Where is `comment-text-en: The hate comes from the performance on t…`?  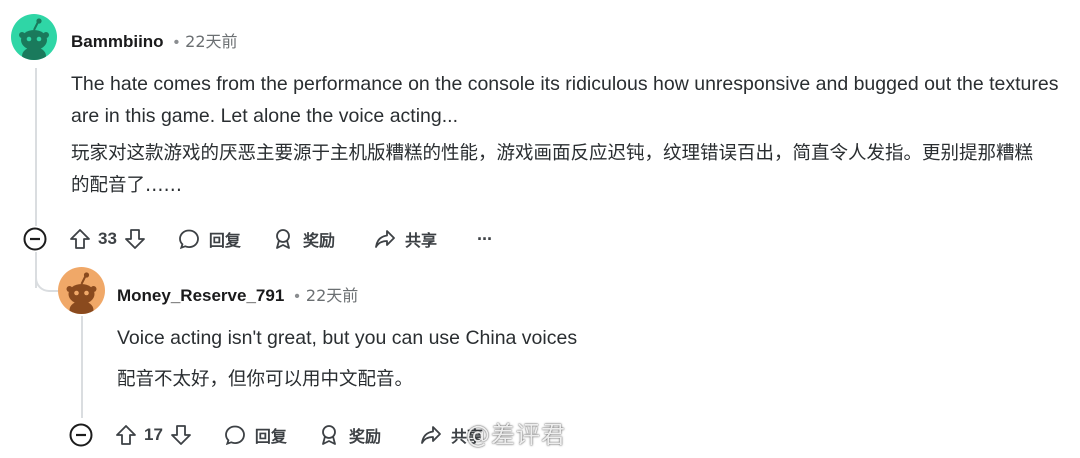
comment-text-en: The hate comes from the performance on t… is located at coordinates (565, 100).